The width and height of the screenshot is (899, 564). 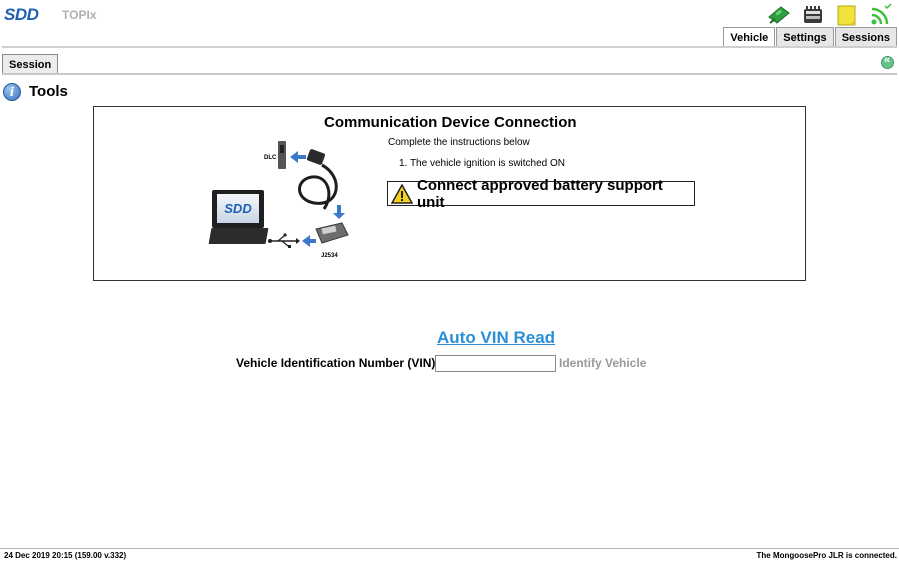 I want to click on instructions-intro: Complete the instructions below, so click(x=459, y=142).